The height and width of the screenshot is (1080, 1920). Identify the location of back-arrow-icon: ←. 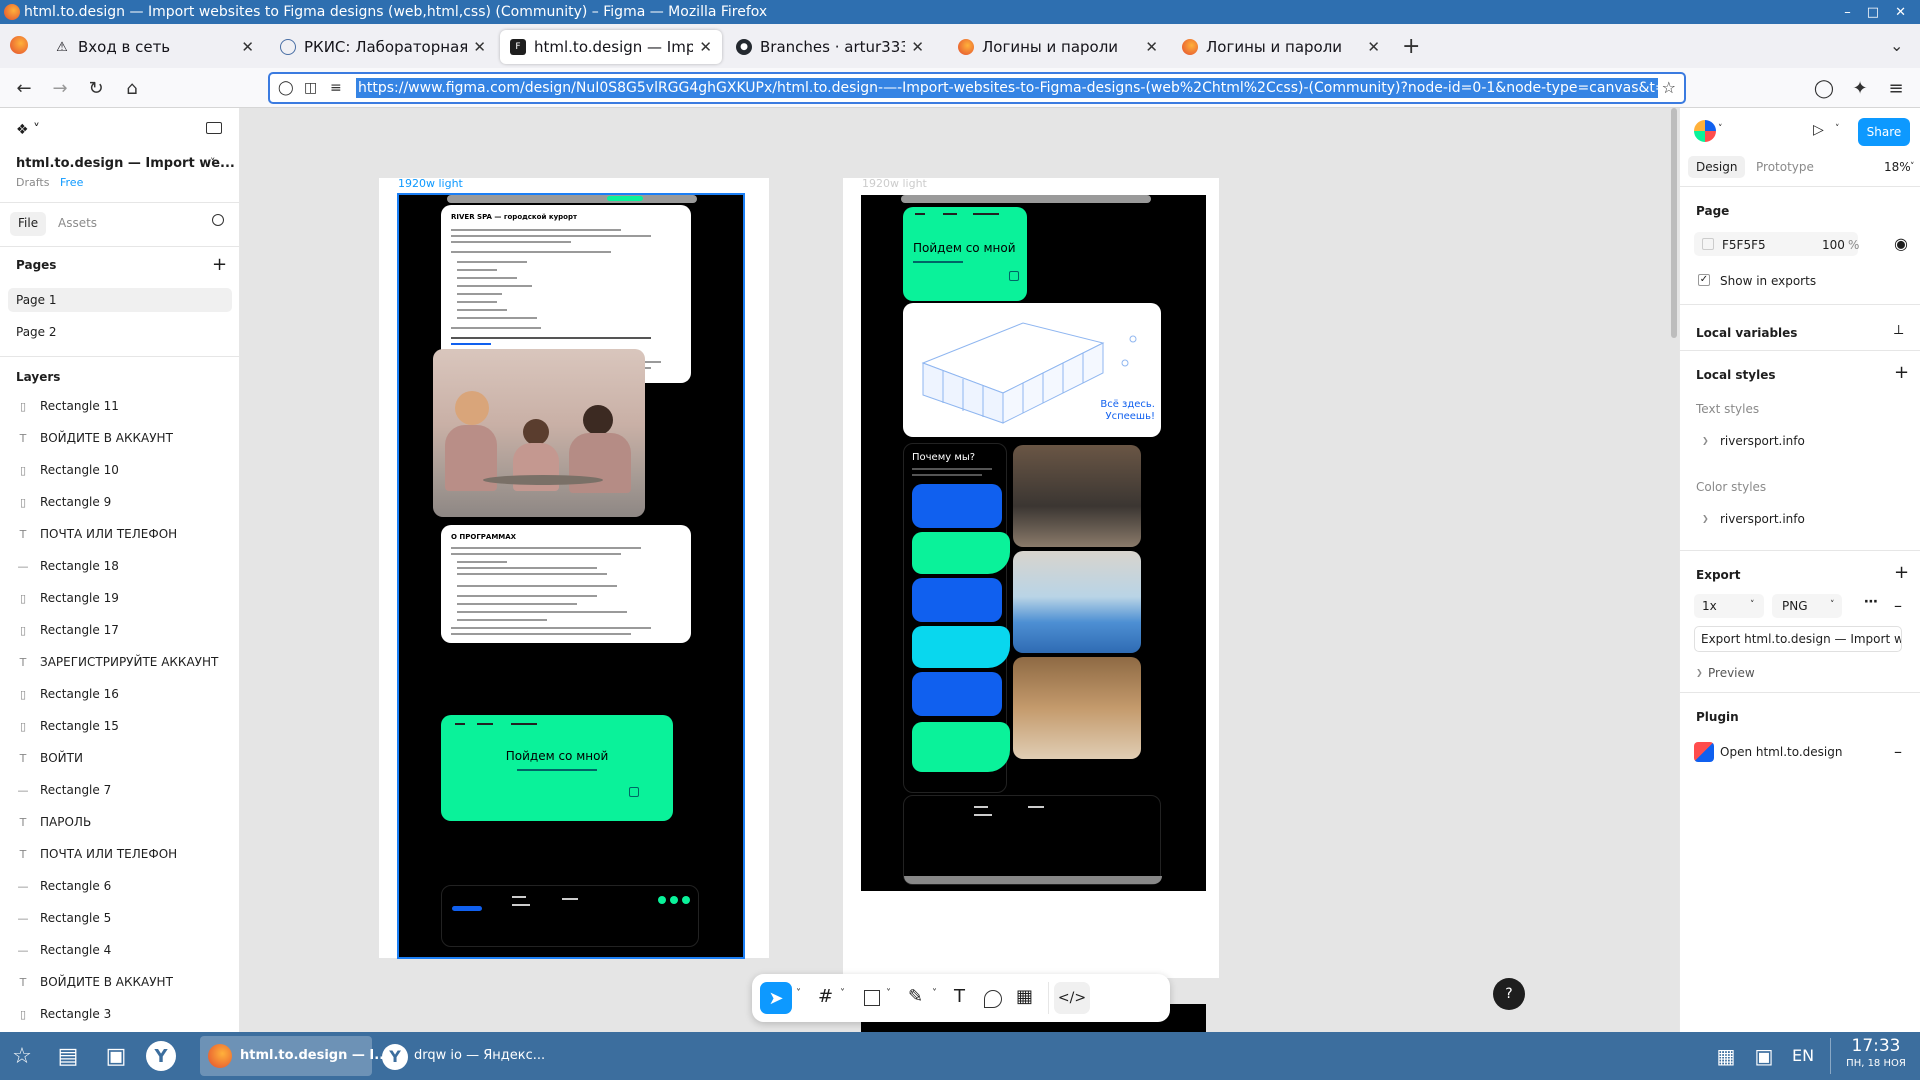
(24, 88).